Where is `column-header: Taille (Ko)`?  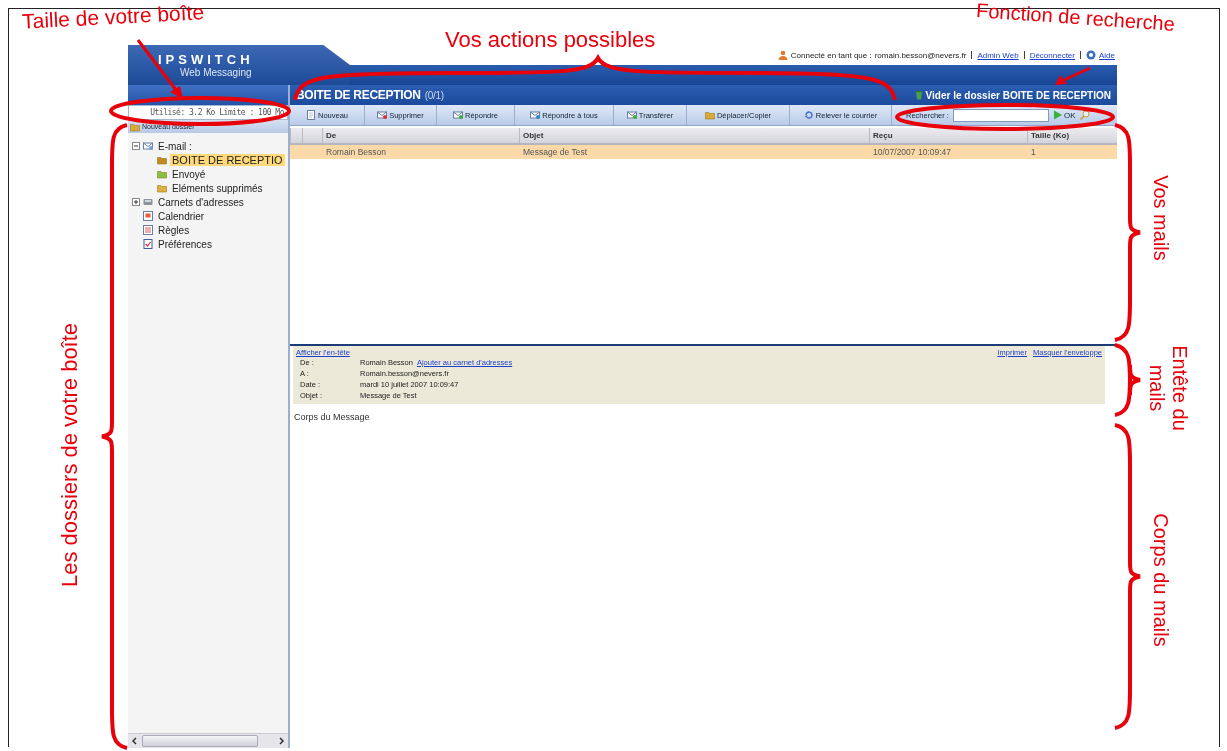
column-header: Taille (Ko) is located at coordinates (1072, 135).